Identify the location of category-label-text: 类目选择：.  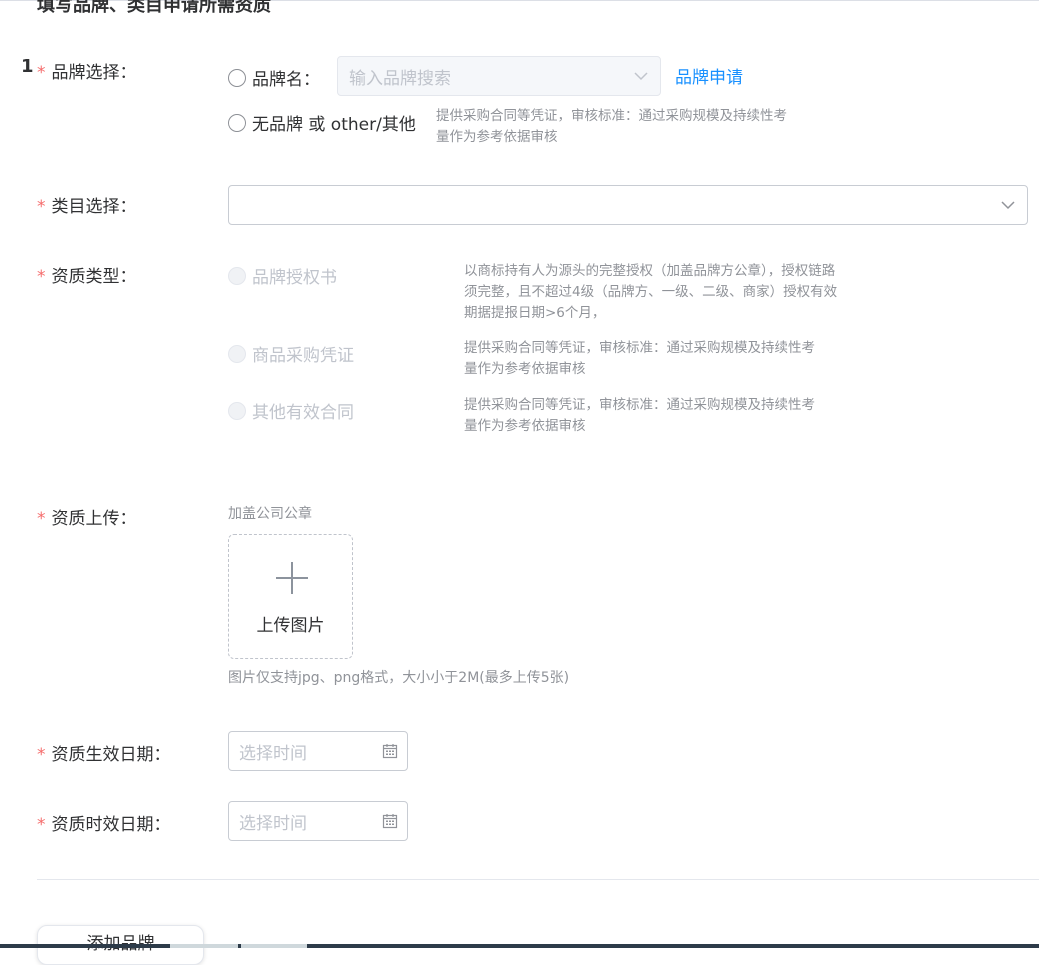
(94, 207).